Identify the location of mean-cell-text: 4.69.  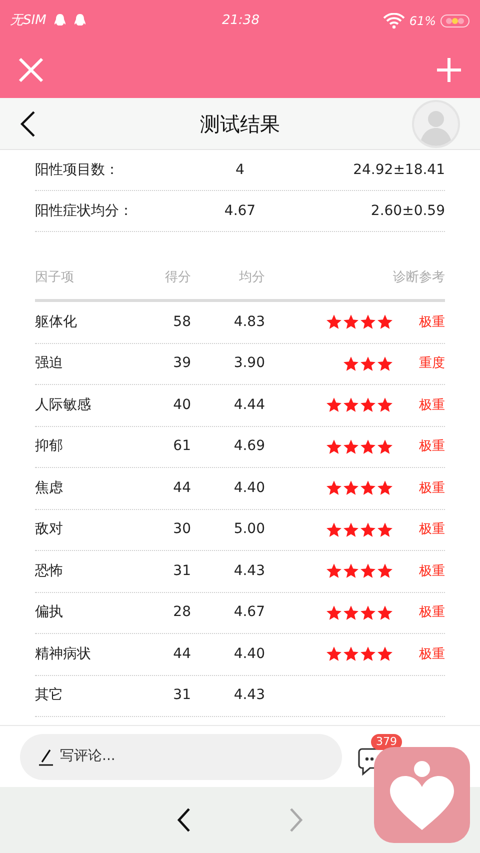
(248, 446).